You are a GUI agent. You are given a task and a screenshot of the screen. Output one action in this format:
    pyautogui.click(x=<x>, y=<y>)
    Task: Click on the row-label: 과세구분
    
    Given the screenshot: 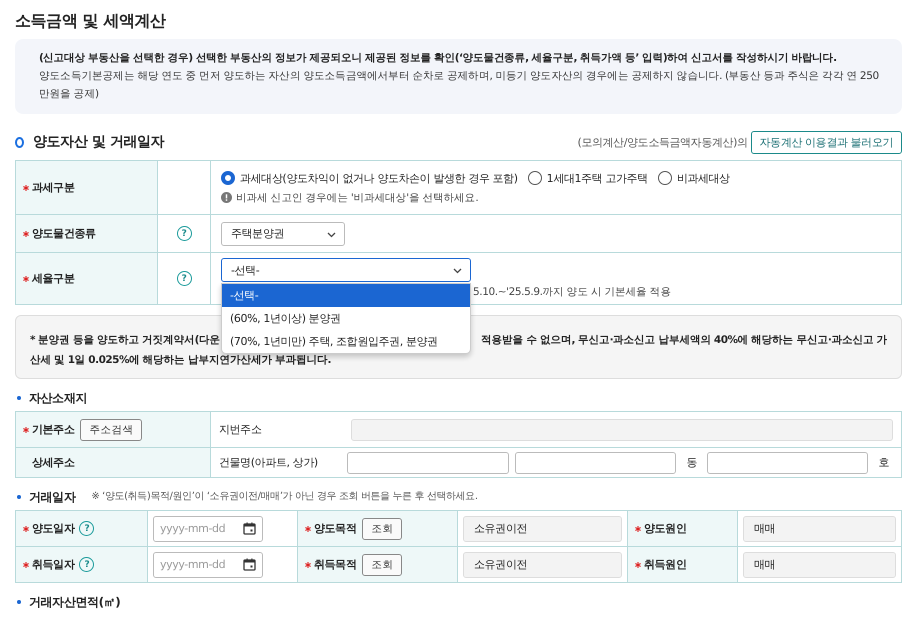 What is the action you would take?
    pyautogui.click(x=53, y=187)
    